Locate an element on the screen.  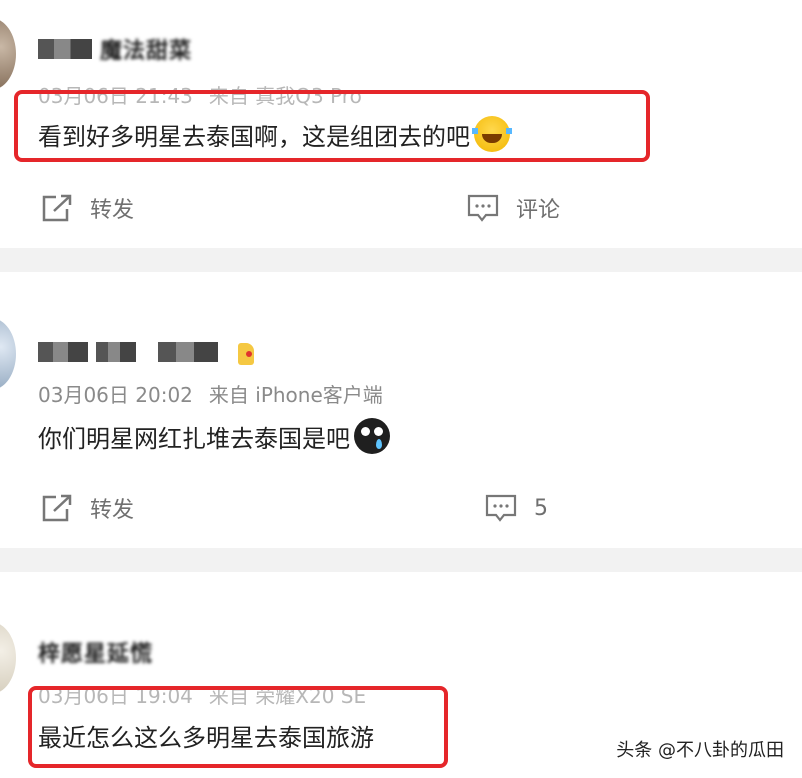
watermark: 头条 @不八卦的瓜田 is located at coordinates (700, 750).